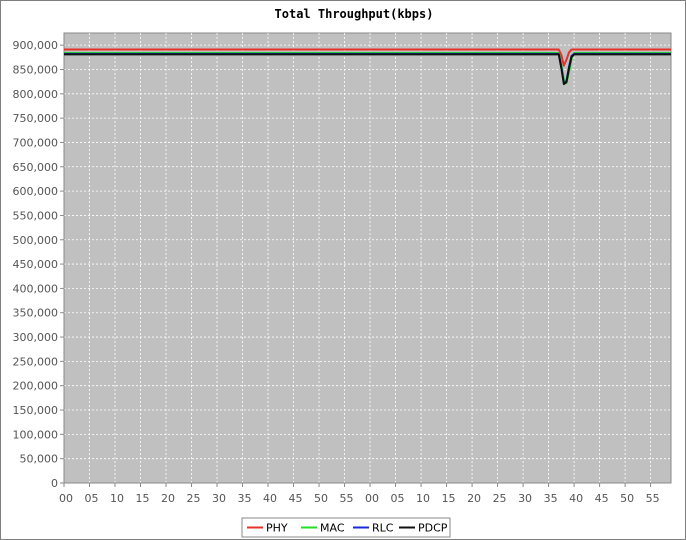 The width and height of the screenshot is (686, 540). I want to click on y-tick-label: 200,000, so click(36, 386).